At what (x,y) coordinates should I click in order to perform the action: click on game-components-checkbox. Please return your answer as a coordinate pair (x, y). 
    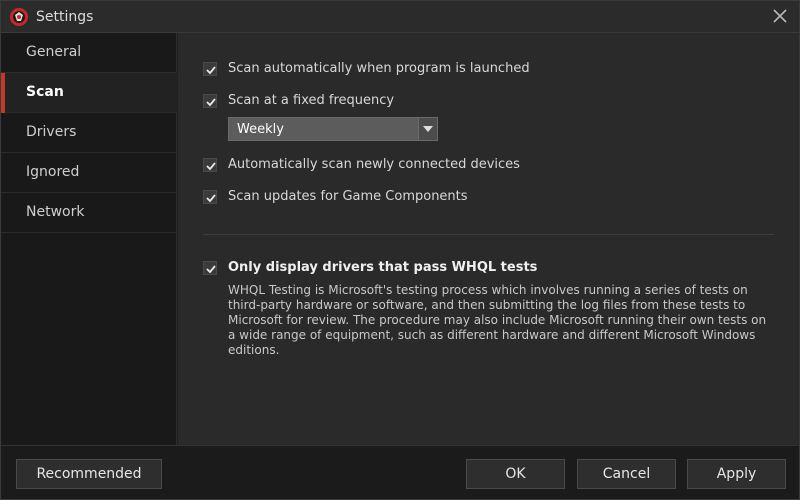
    Looking at the image, I should click on (210, 197).